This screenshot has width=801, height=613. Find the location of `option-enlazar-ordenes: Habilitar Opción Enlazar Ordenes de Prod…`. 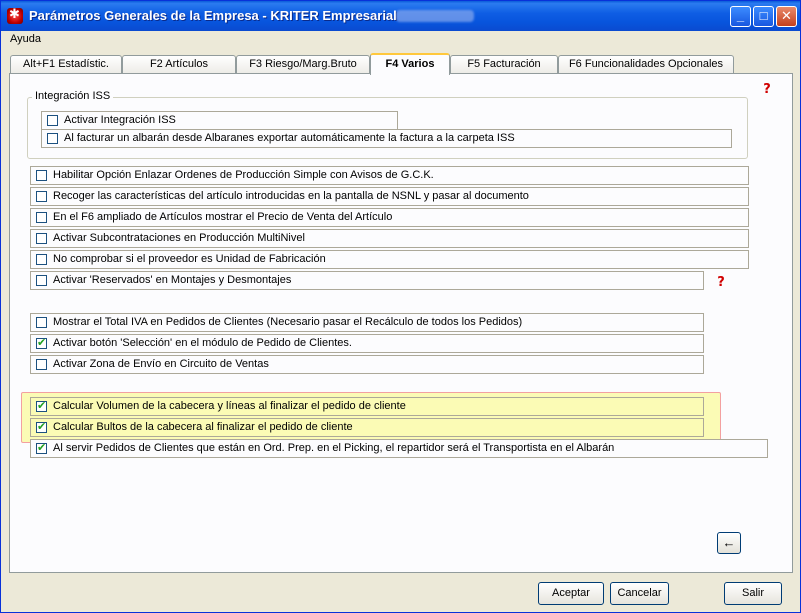

option-enlazar-ordenes: Habilitar Opción Enlazar Ordenes de Prod… is located at coordinates (389, 175).